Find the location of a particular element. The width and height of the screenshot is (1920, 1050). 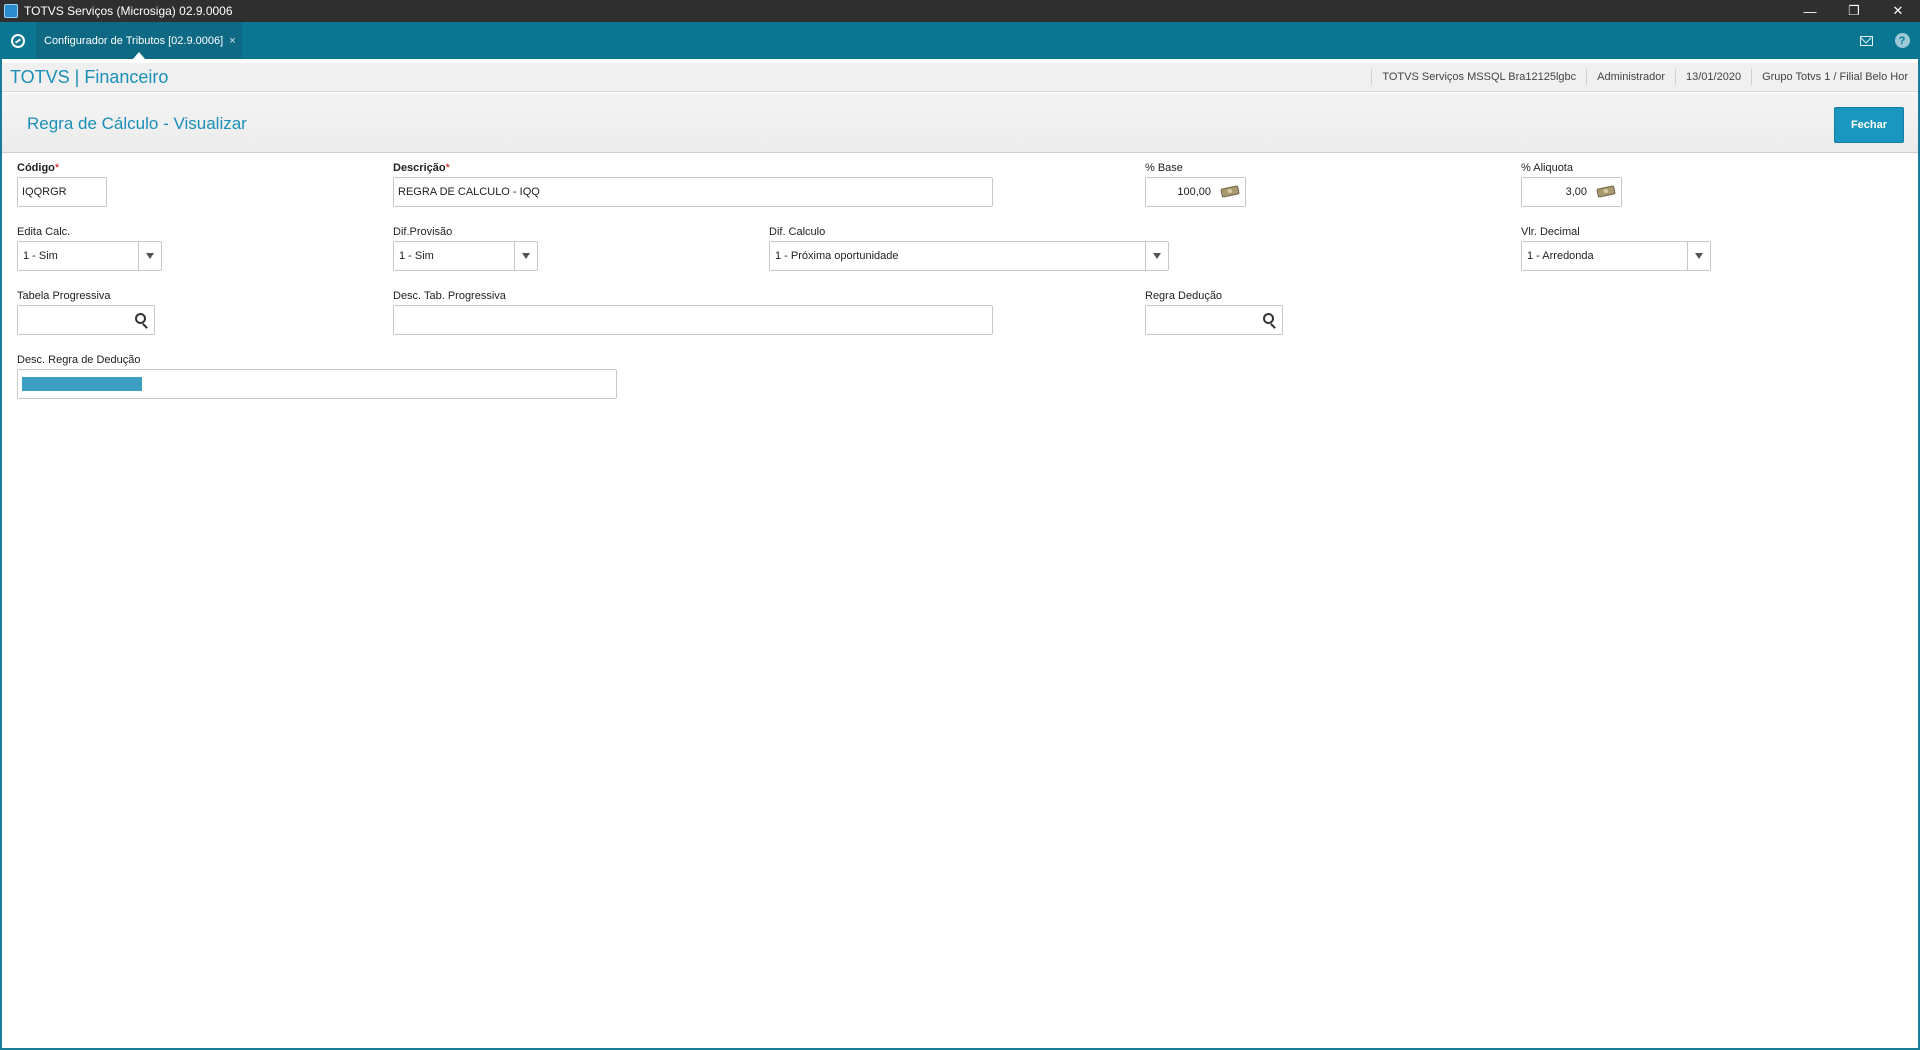

edita-calc-select: 1 - Sim is located at coordinates (89, 256).